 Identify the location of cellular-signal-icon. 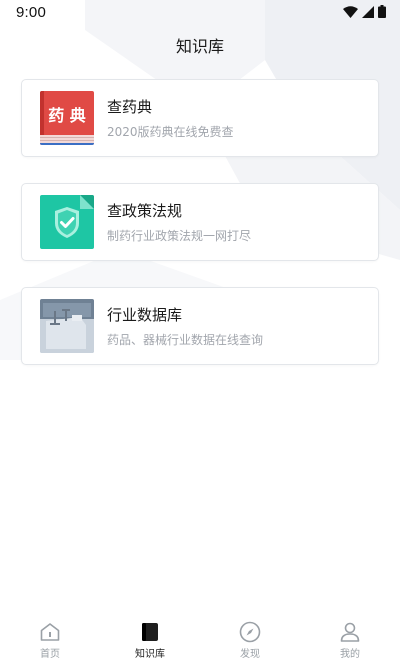
(368, 12).